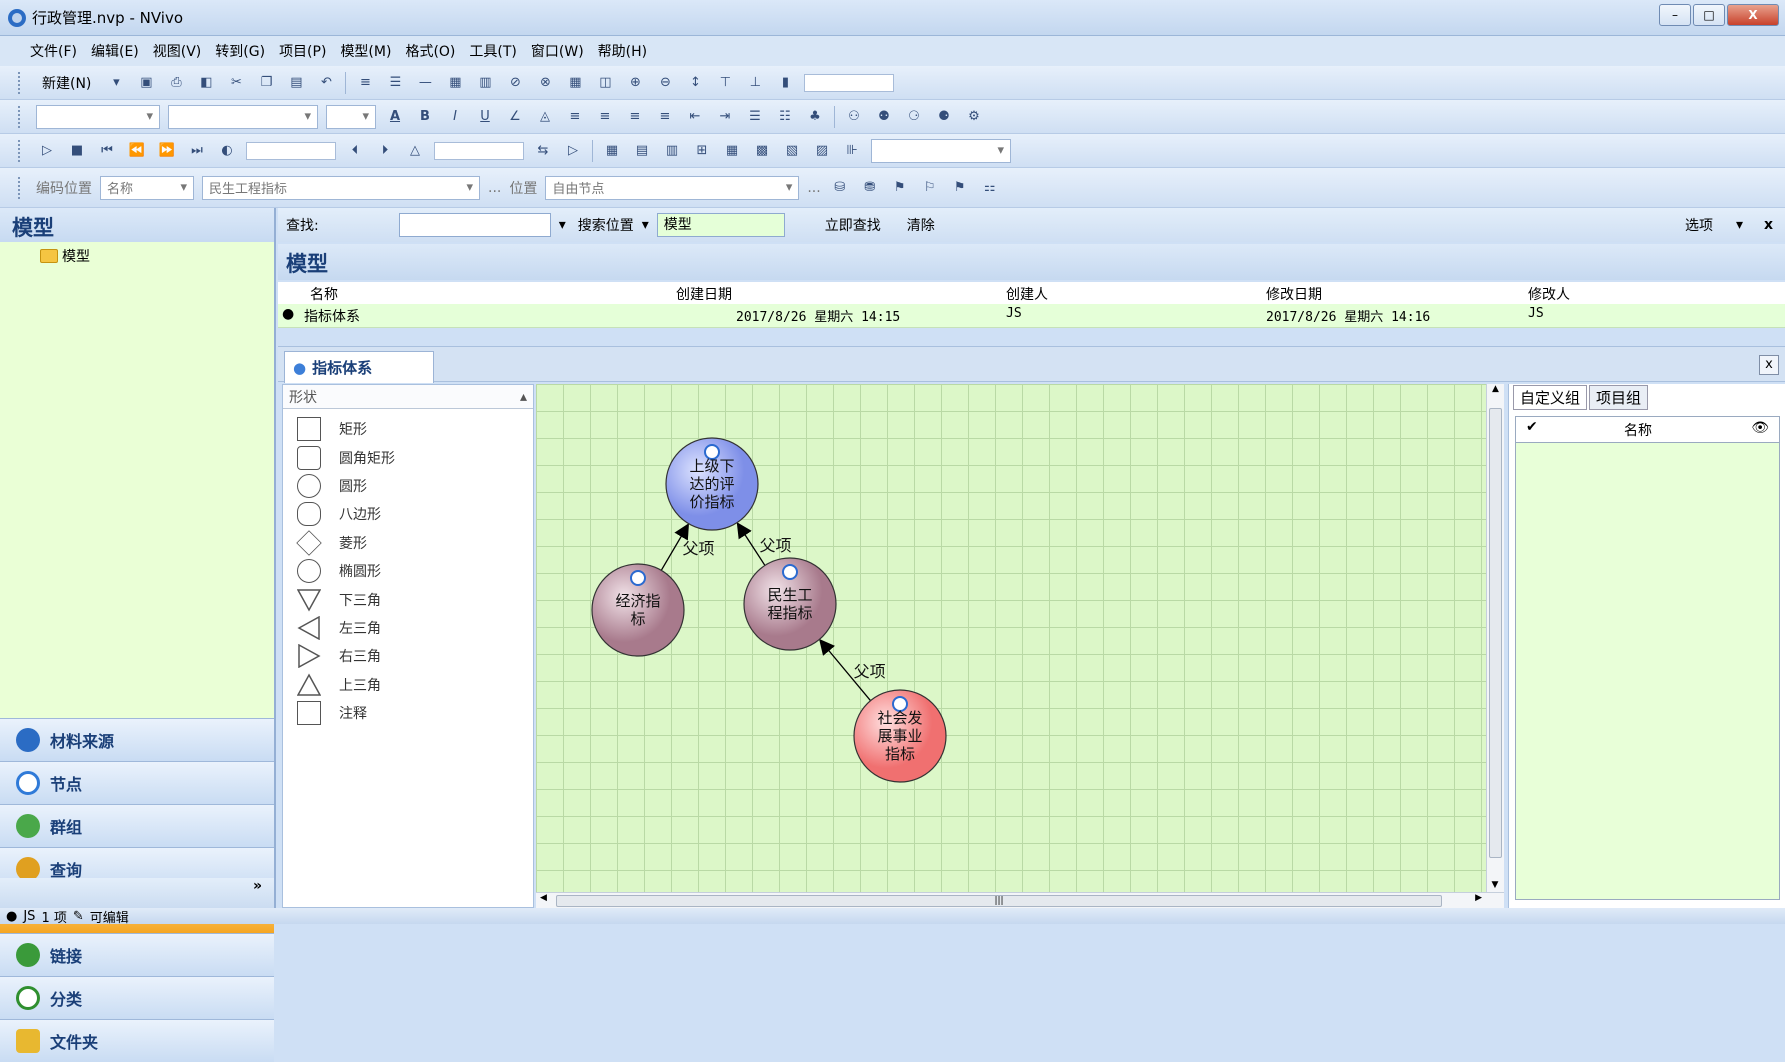 The height and width of the screenshot is (1062, 1785). What do you see at coordinates (243, 116) in the screenshot?
I see `font-style-combo: ▾` at bounding box center [243, 116].